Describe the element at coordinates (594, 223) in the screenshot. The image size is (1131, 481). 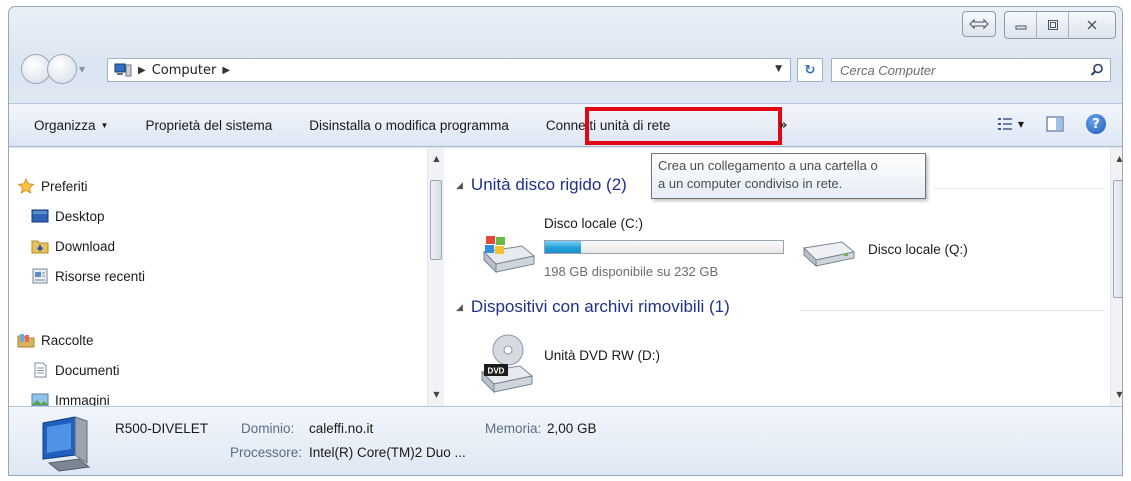
I see `drive-name: Disco locale (C:)` at that location.